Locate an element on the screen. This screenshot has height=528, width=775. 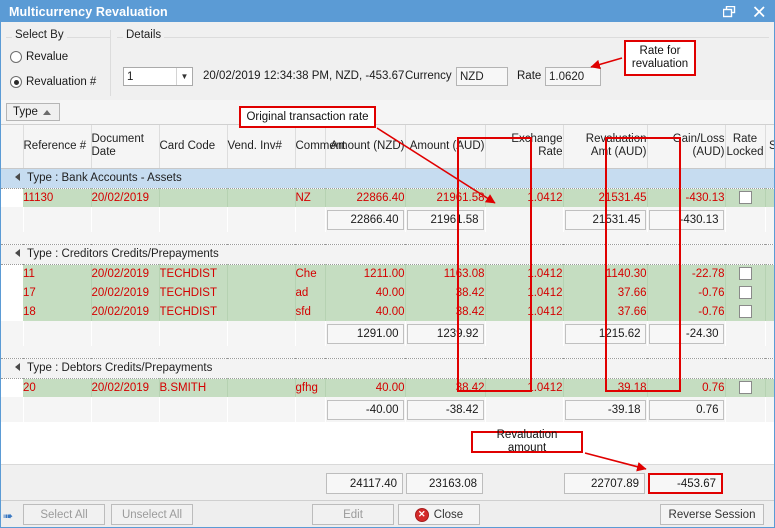
group-header-cell: Type : Bank Accounts - Assets is located at coordinates (387, 178).